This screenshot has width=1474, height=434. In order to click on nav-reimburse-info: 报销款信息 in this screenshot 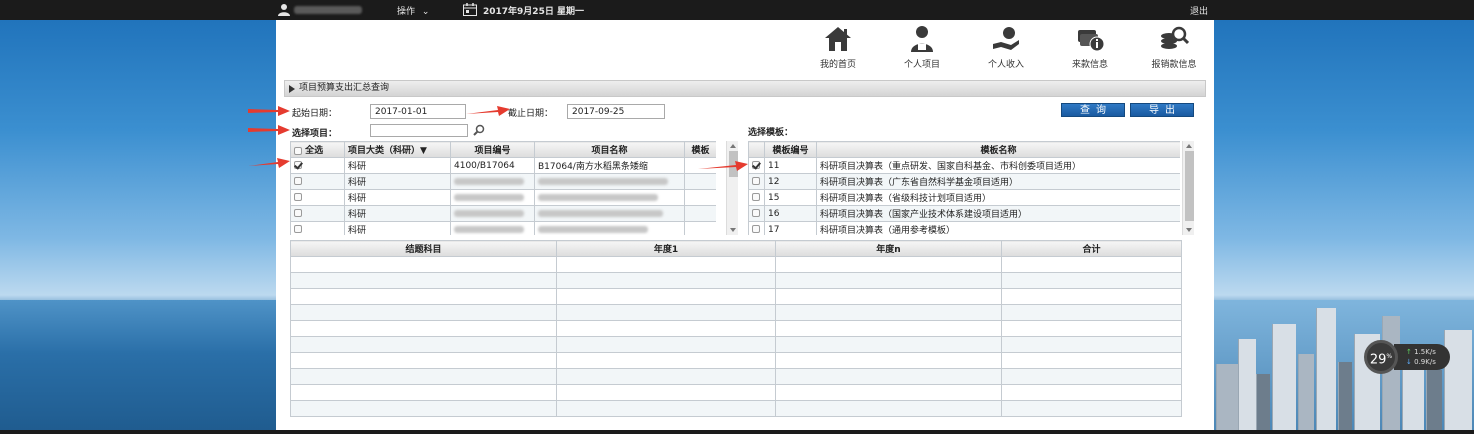, I will do `click(1174, 49)`.